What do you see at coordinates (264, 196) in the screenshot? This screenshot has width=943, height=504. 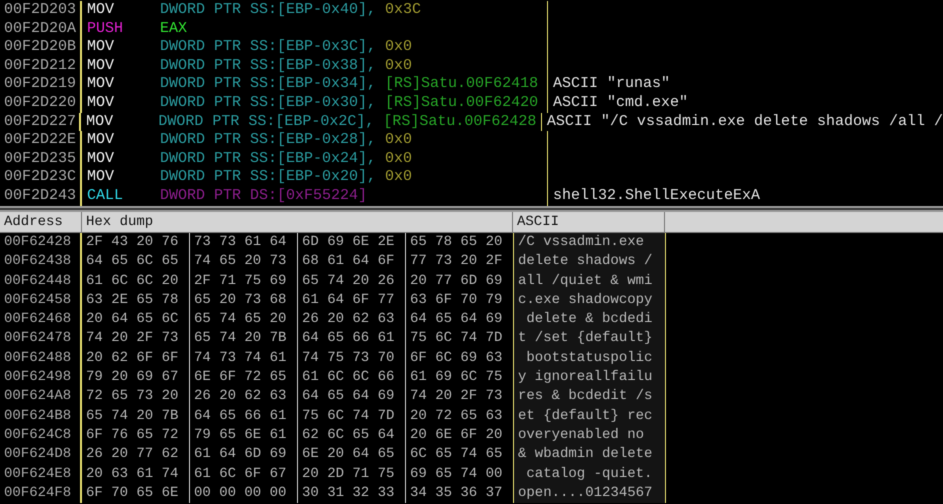 I see `operand-text: DWORD PTR DS:[0xF55224]` at bounding box center [264, 196].